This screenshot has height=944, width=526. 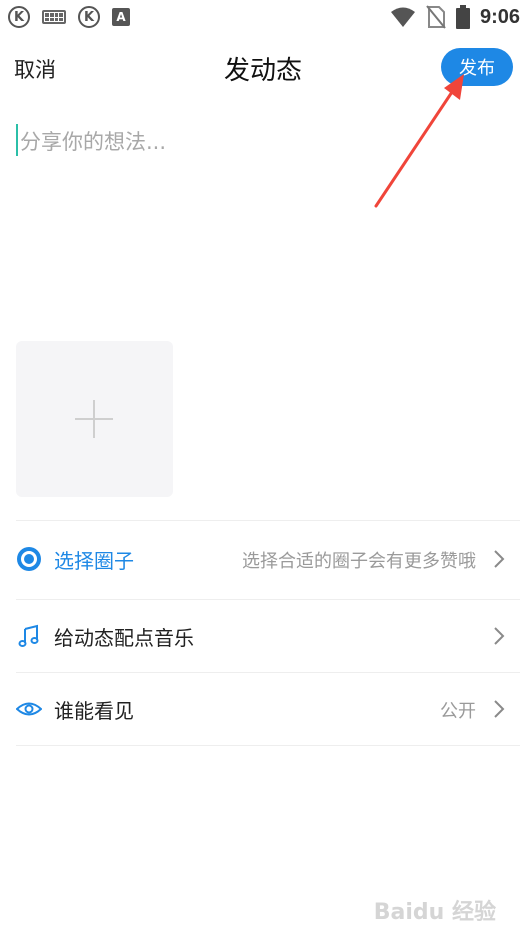 What do you see at coordinates (121, 17) in the screenshot?
I see `a-icon: A` at bounding box center [121, 17].